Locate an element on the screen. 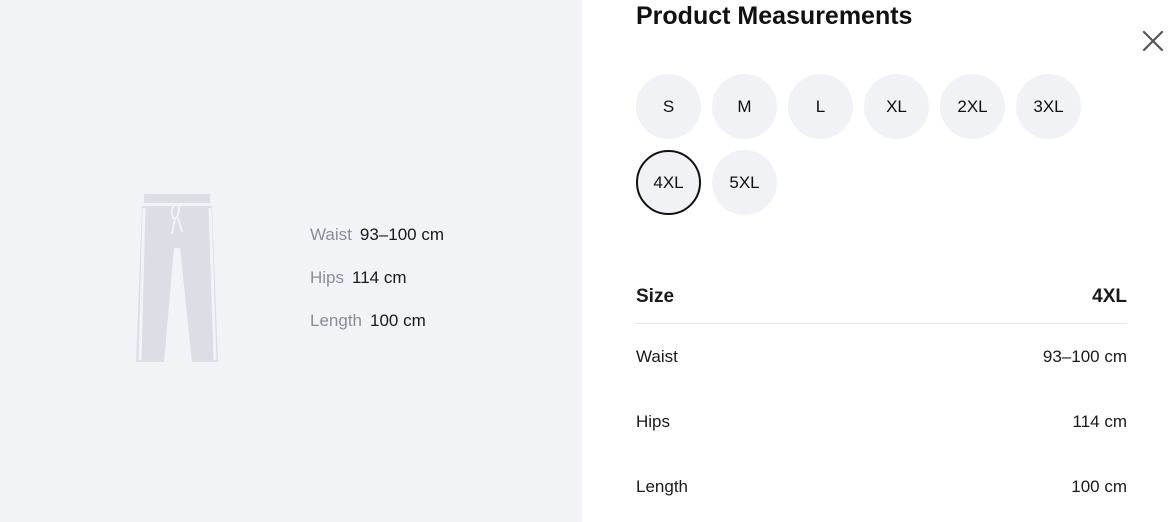  measure-value: 100 cm is located at coordinates (398, 320).